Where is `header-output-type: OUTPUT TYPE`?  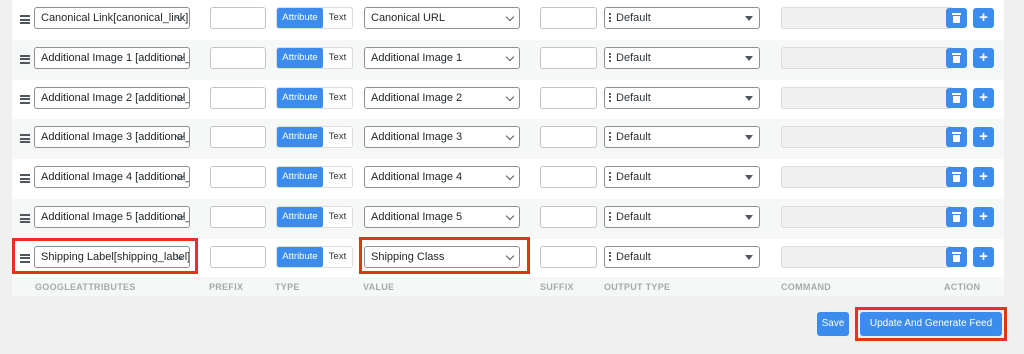 header-output-type: OUTPUT TYPE is located at coordinates (637, 287).